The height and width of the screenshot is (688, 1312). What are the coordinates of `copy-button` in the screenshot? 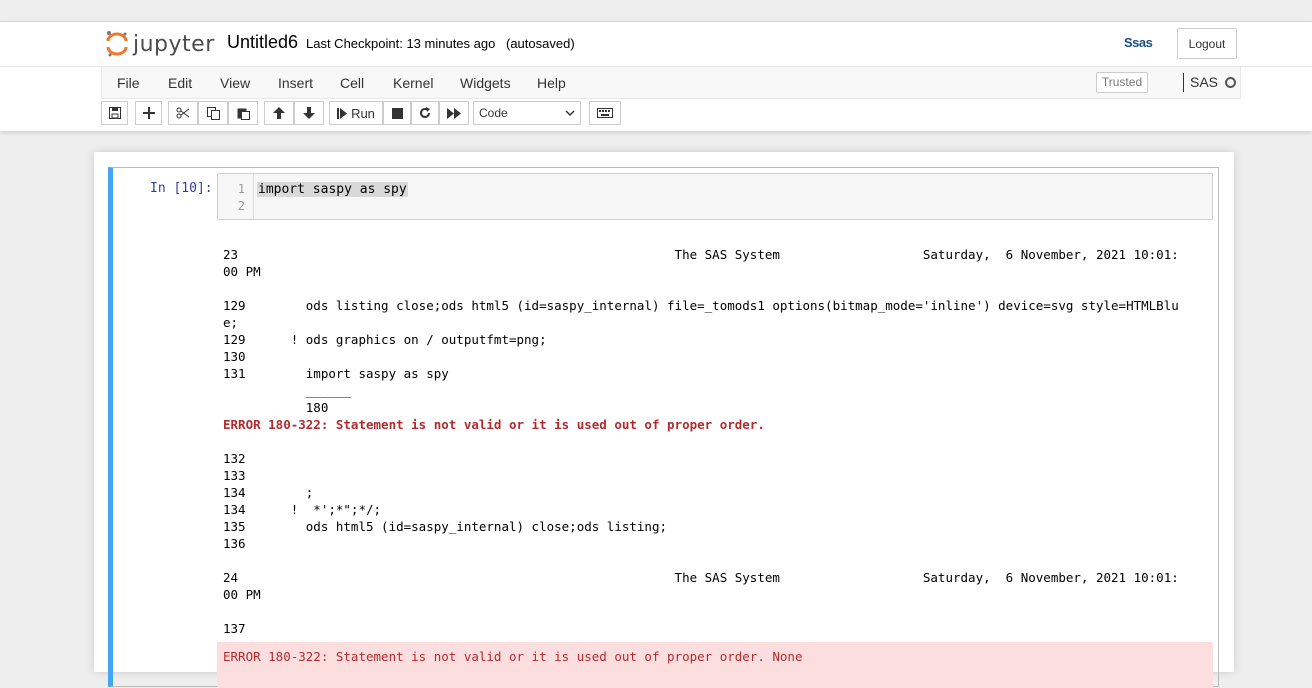 It's located at (213, 113).